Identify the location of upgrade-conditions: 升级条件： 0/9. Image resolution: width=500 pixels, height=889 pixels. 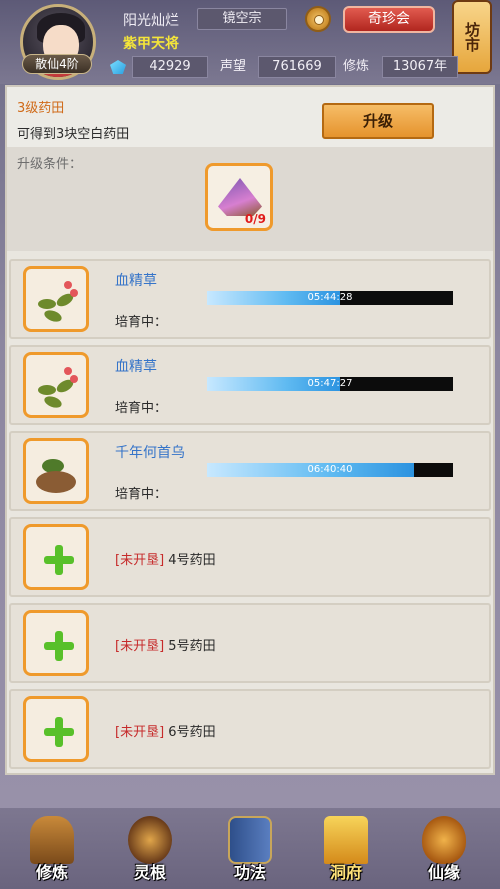
(250, 199).